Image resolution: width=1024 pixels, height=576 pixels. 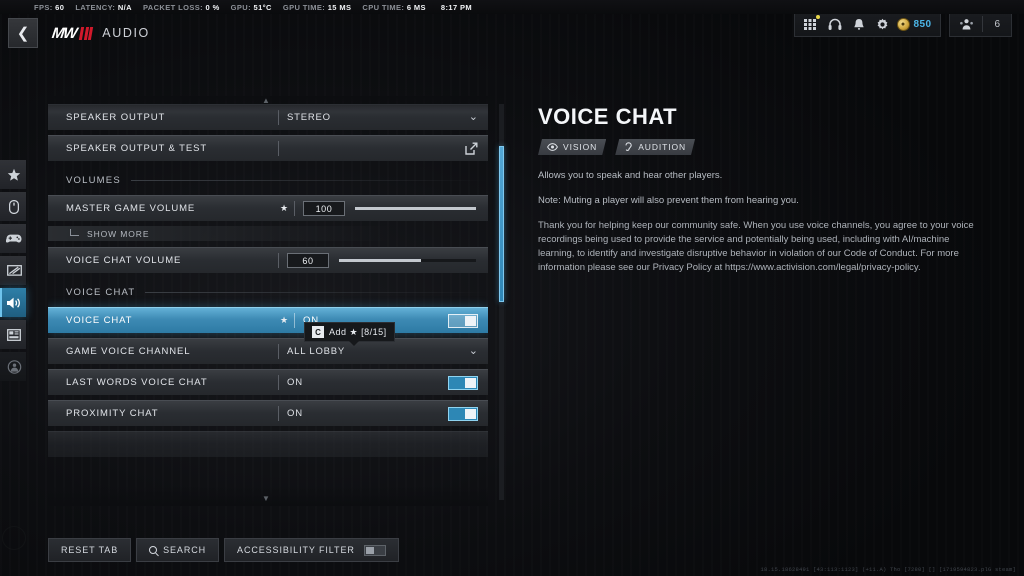 What do you see at coordinates (608, 116) in the screenshot?
I see `info-title: VOICE CHAT` at bounding box center [608, 116].